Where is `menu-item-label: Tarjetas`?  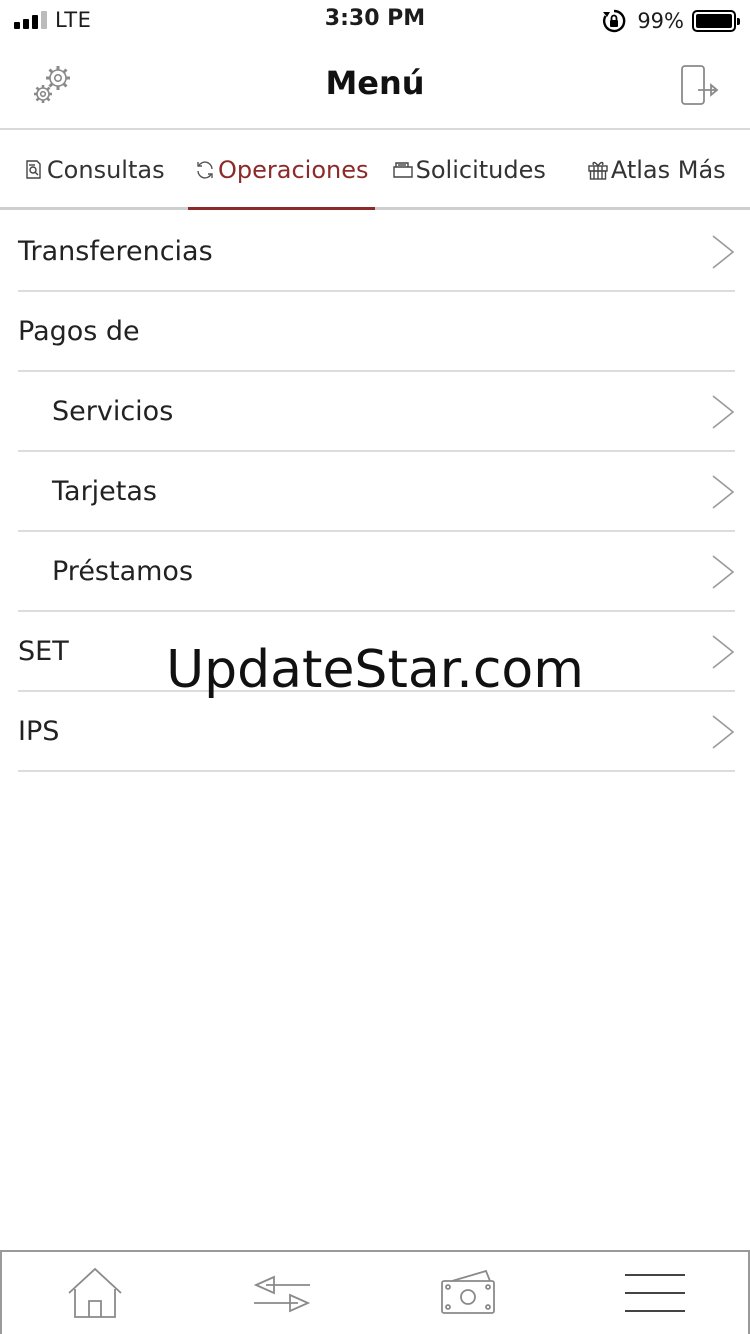 menu-item-label: Tarjetas is located at coordinates (104, 491).